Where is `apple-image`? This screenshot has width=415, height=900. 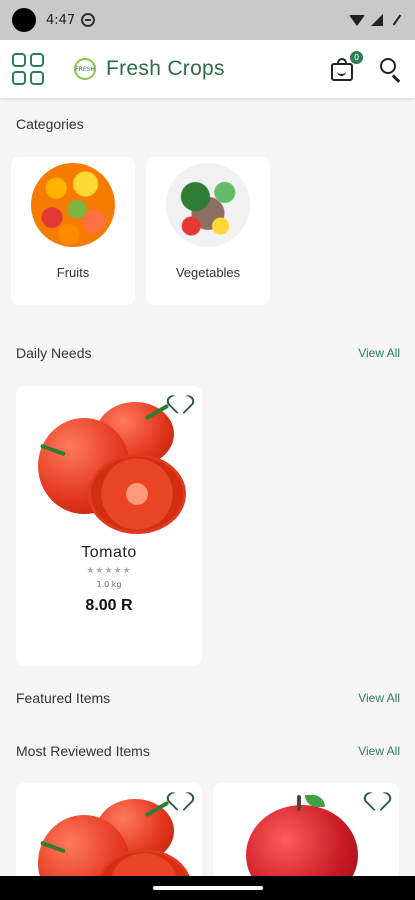 apple-image is located at coordinates (306, 833).